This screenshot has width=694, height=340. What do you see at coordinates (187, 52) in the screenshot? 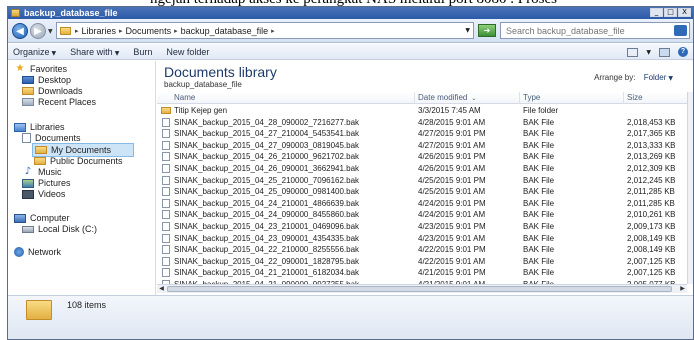
I see `new-folder-button: New folder` at bounding box center [187, 52].